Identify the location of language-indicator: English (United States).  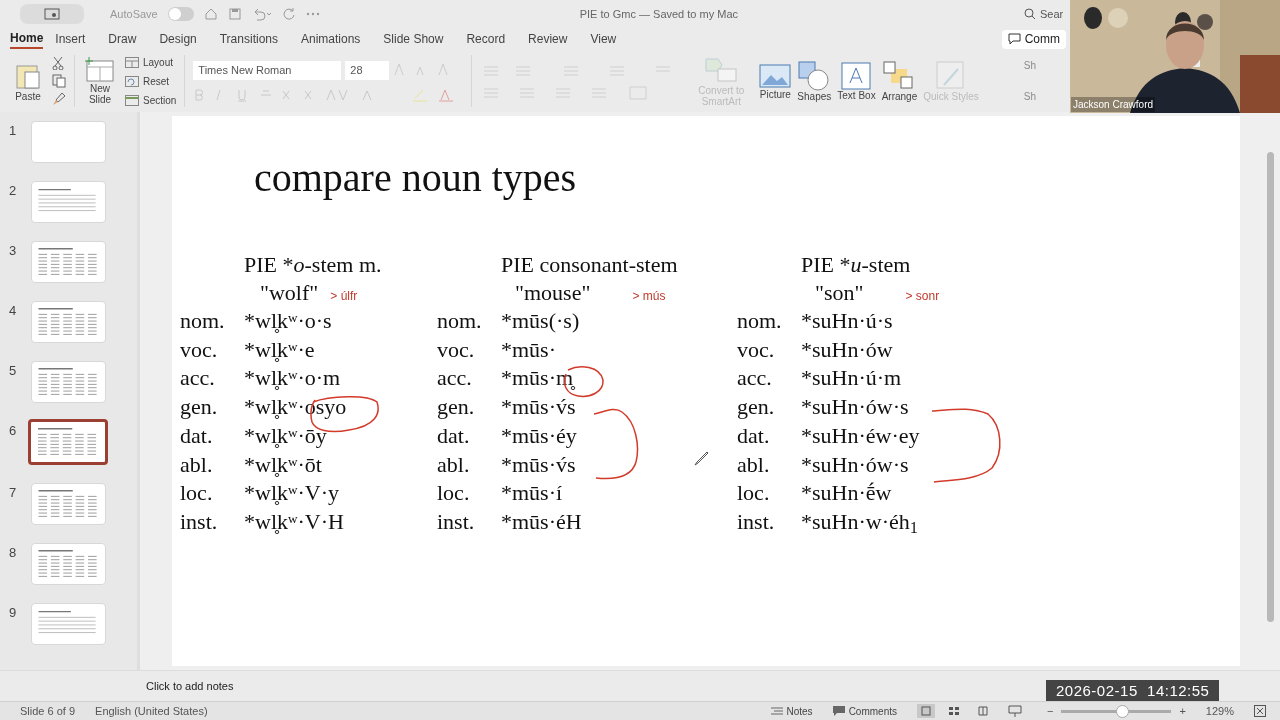
(151, 711).